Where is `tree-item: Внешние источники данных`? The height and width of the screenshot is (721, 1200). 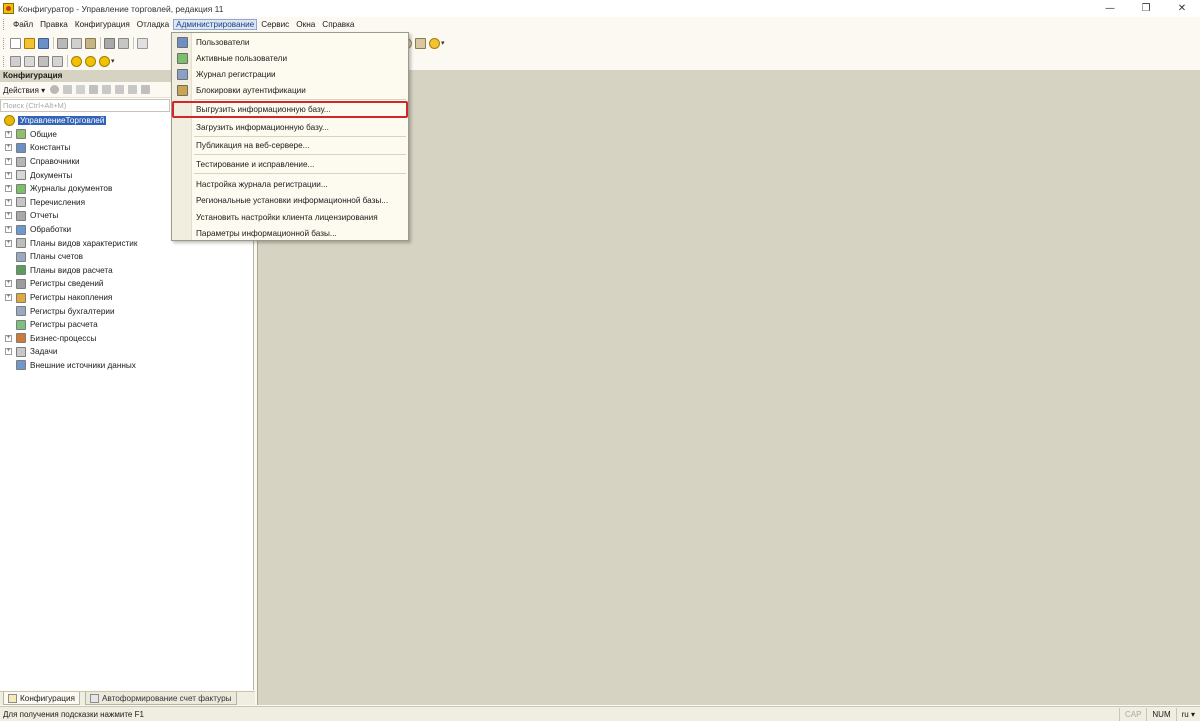
tree-item: Внешние источники данных is located at coordinates (126, 366).